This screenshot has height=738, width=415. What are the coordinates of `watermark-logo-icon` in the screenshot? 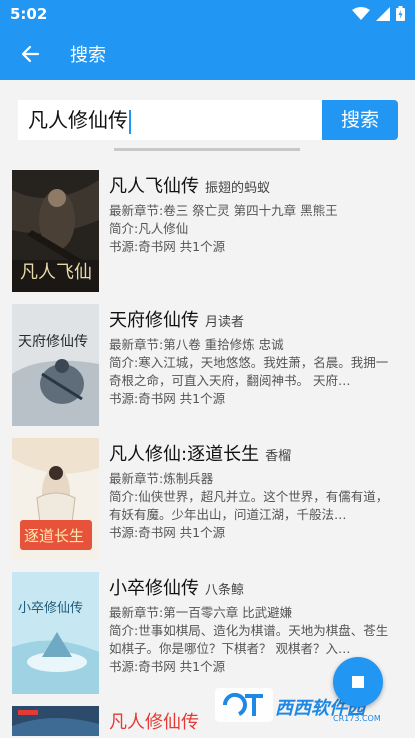 It's located at (244, 705).